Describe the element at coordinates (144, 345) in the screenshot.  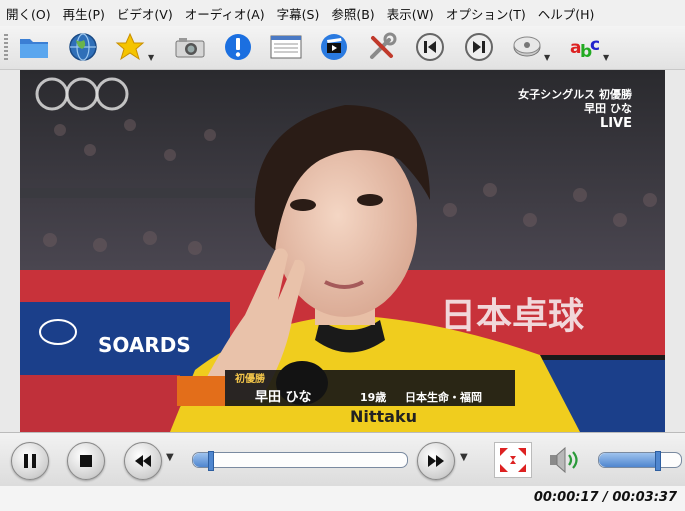
I see `sponsor-text-1: SOARDS` at that location.